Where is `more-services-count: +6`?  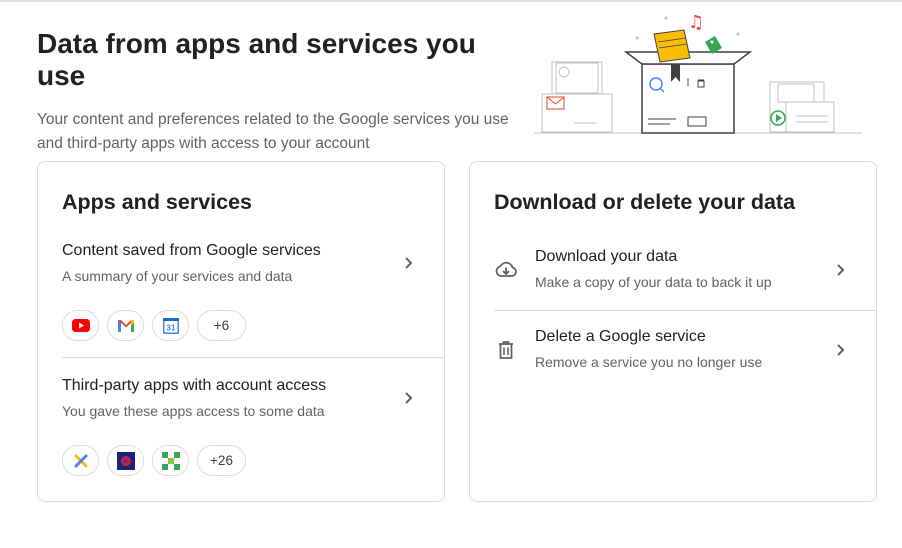 more-services-count: +6 is located at coordinates (221, 325).